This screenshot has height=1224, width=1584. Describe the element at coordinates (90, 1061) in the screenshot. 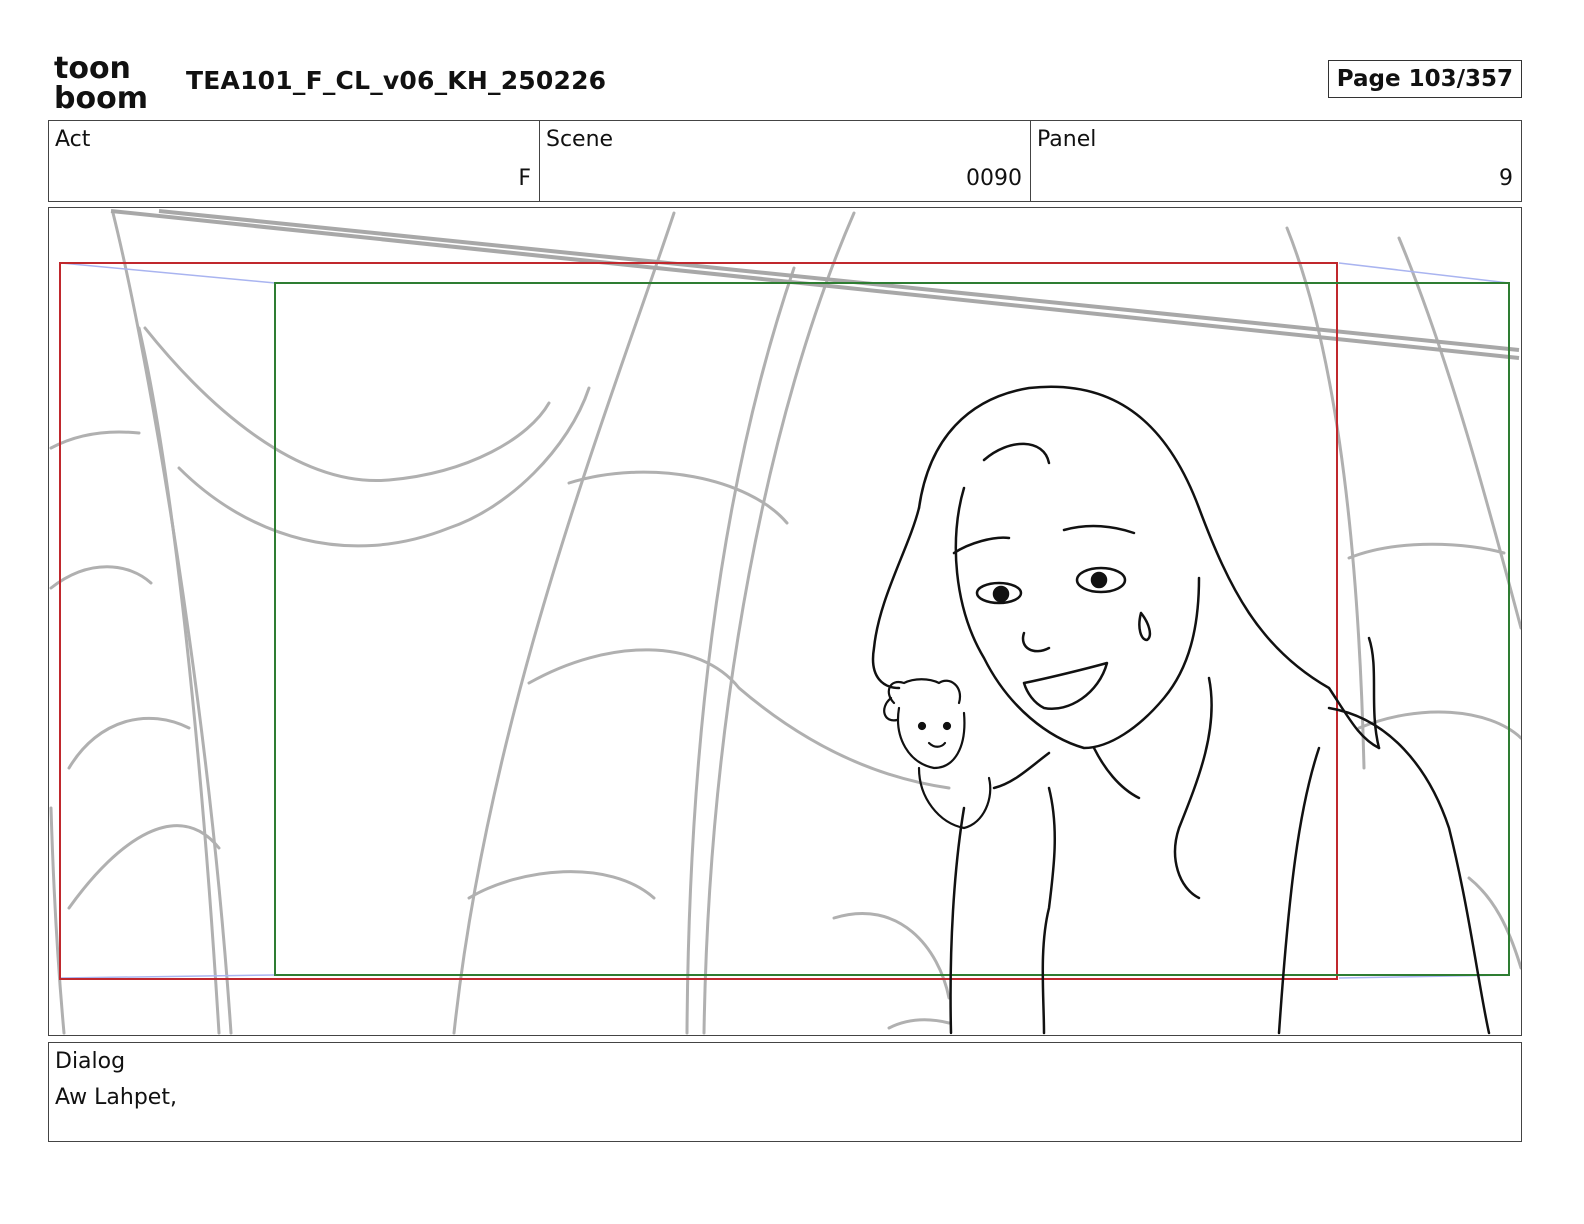

I see `dialog-label: Dialog` at that location.